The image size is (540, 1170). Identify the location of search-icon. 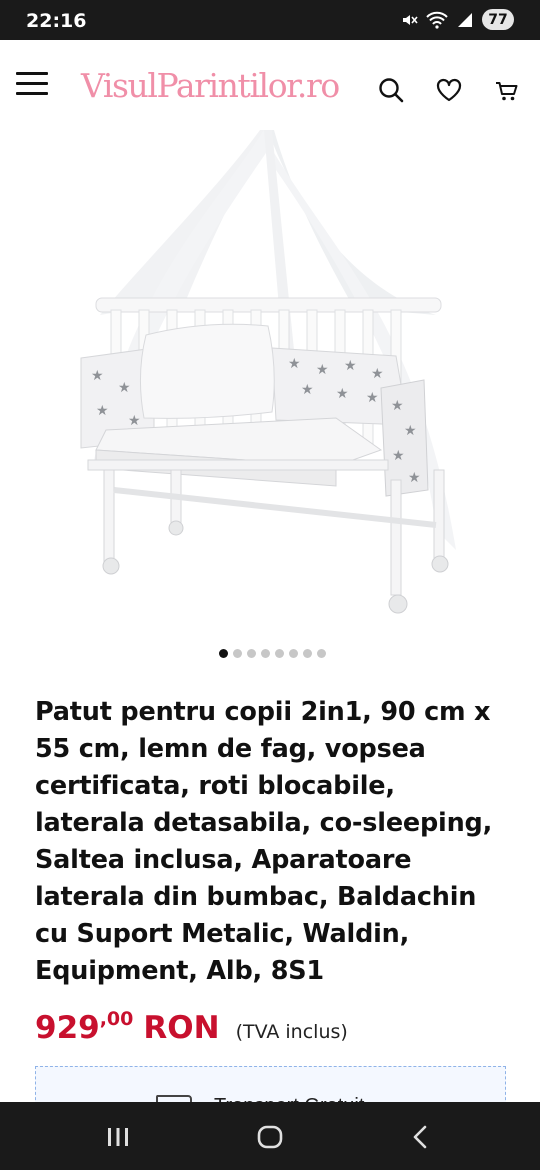
(391, 90).